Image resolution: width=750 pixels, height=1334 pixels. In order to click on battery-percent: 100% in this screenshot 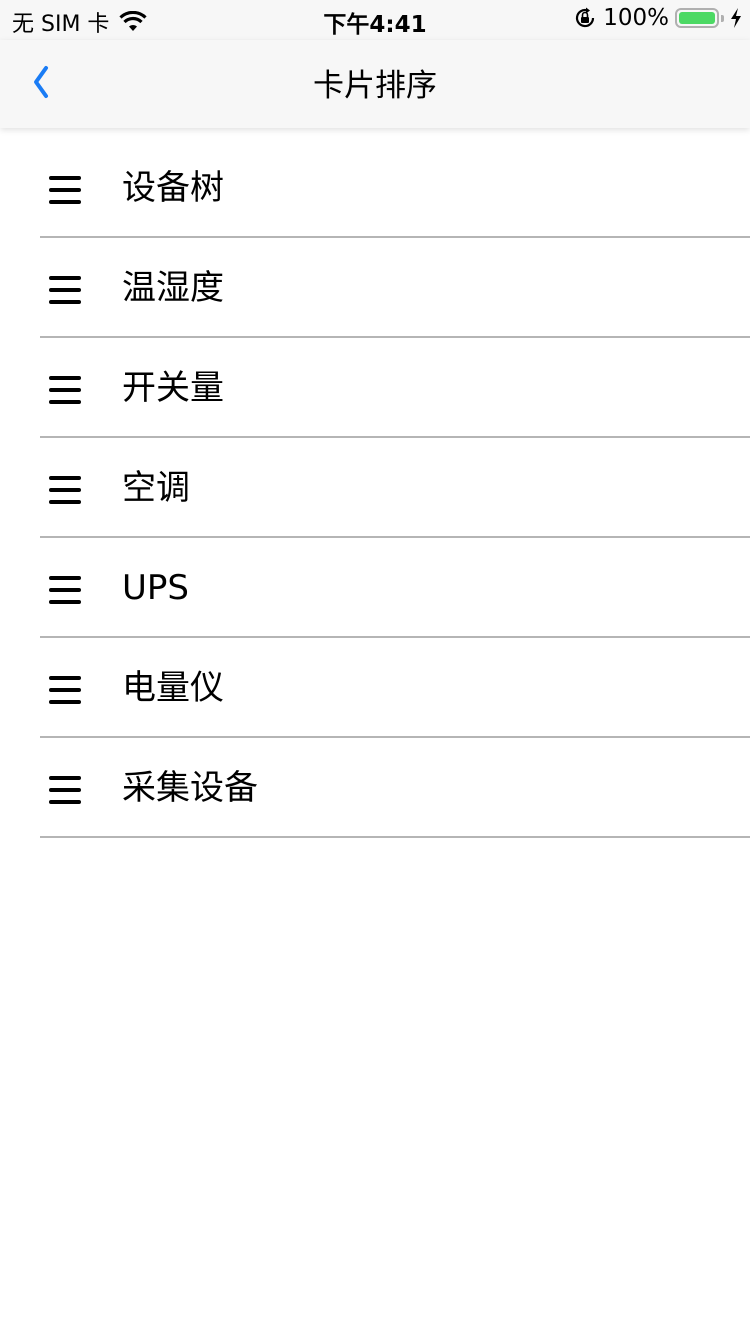, I will do `click(636, 18)`.